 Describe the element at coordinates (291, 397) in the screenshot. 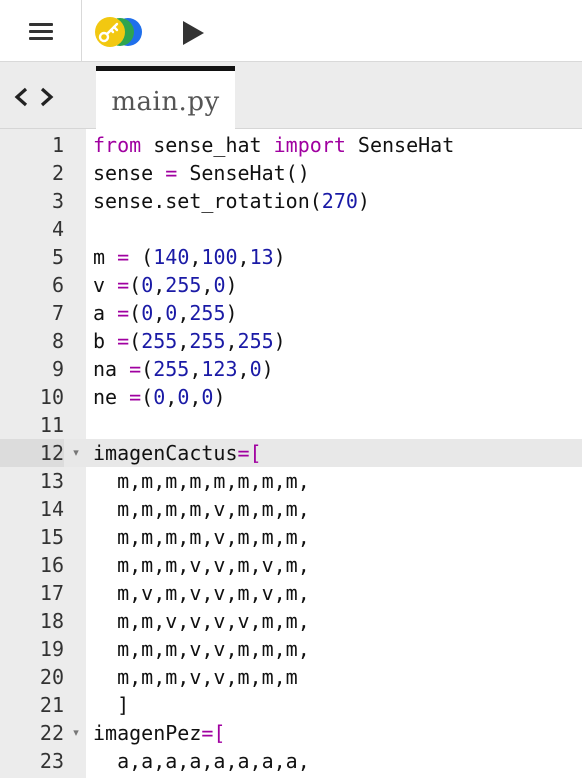

I see `code-line: 10 ne =(0,0,0)` at that location.